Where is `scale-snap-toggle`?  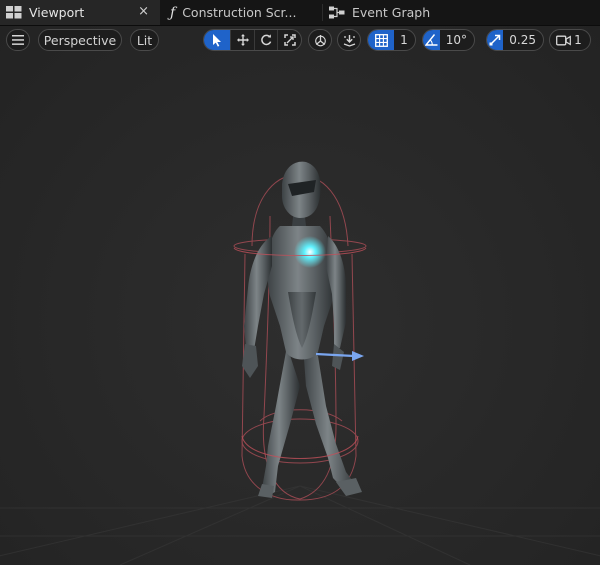 scale-snap-toggle is located at coordinates (495, 40).